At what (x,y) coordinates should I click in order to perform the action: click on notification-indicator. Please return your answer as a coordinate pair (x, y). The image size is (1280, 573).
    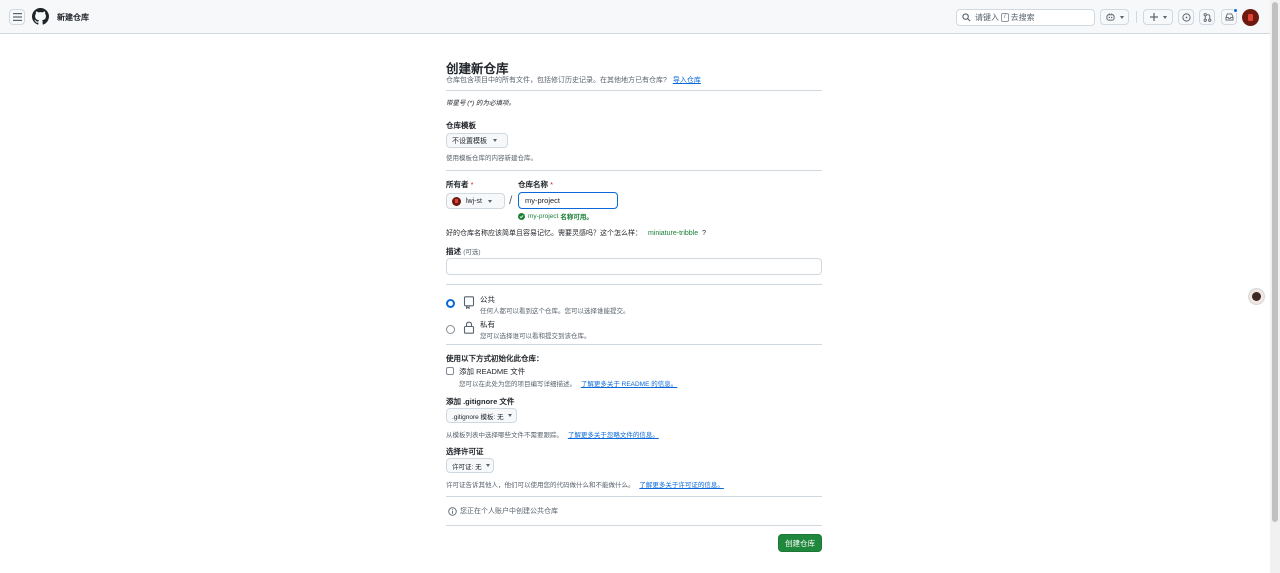
    Looking at the image, I should click on (1235, 10).